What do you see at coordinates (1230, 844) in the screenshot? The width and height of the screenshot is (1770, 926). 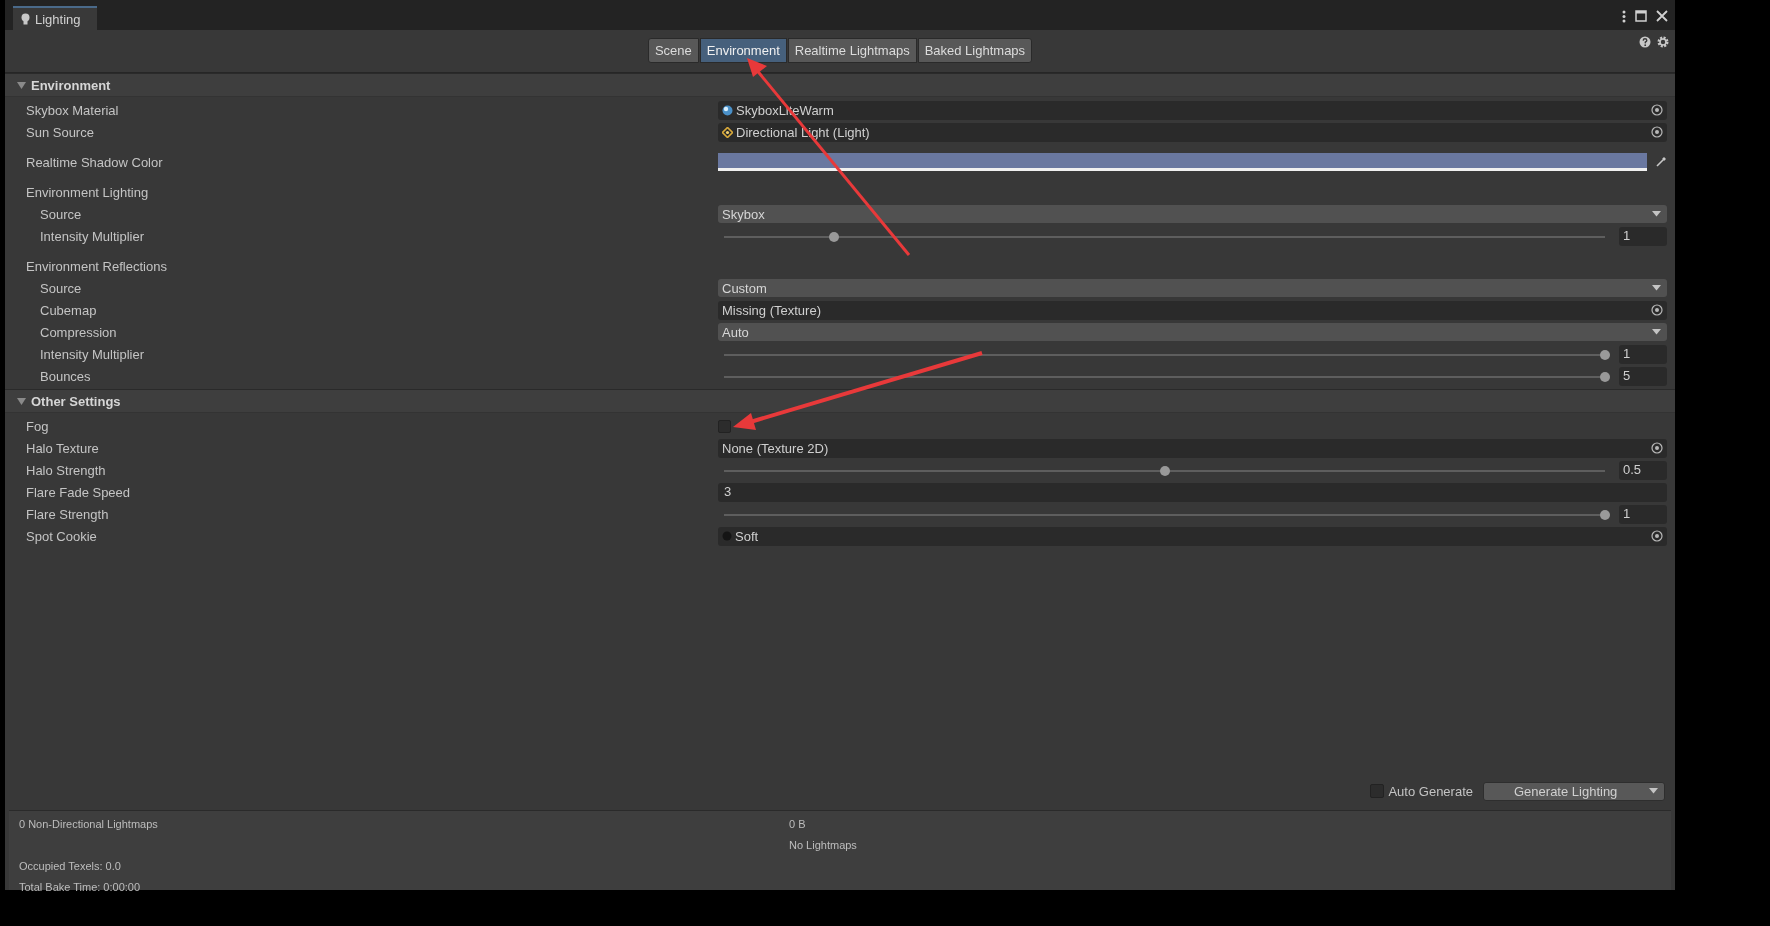 I see `lightmap-list: No Lightmaps` at bounding box center [1230, 844].